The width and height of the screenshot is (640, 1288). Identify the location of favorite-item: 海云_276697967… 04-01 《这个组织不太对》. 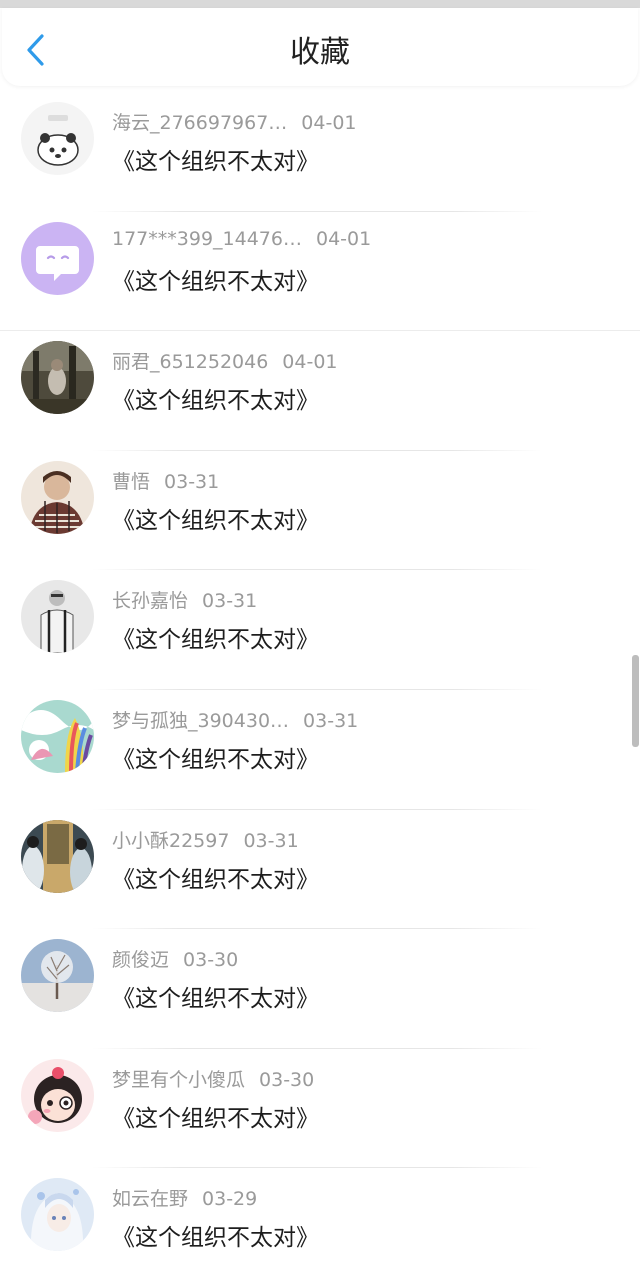
(320, 152).